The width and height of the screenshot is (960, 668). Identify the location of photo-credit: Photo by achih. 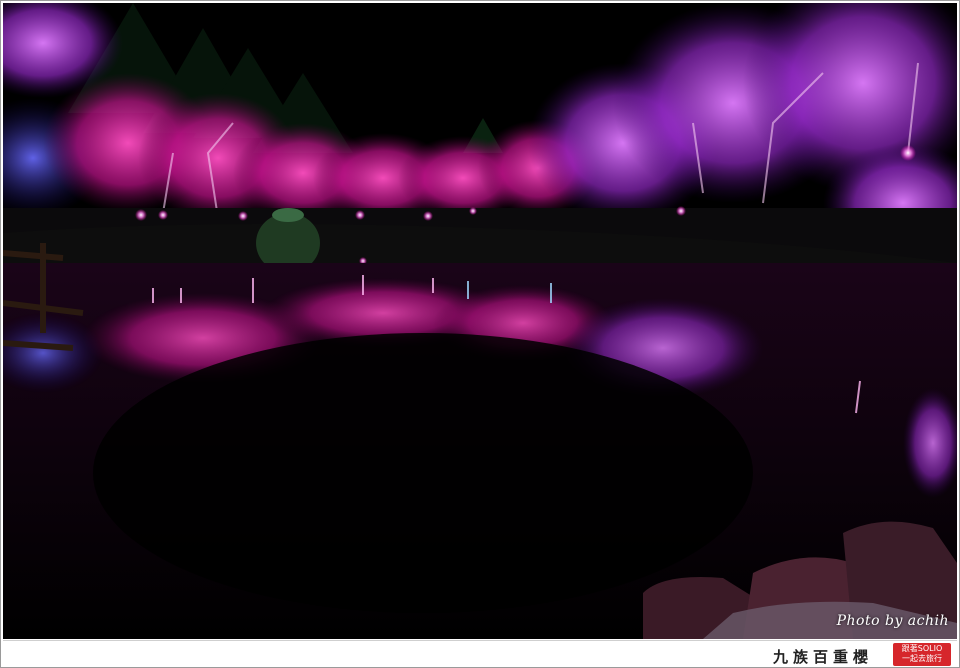
(892, 621).